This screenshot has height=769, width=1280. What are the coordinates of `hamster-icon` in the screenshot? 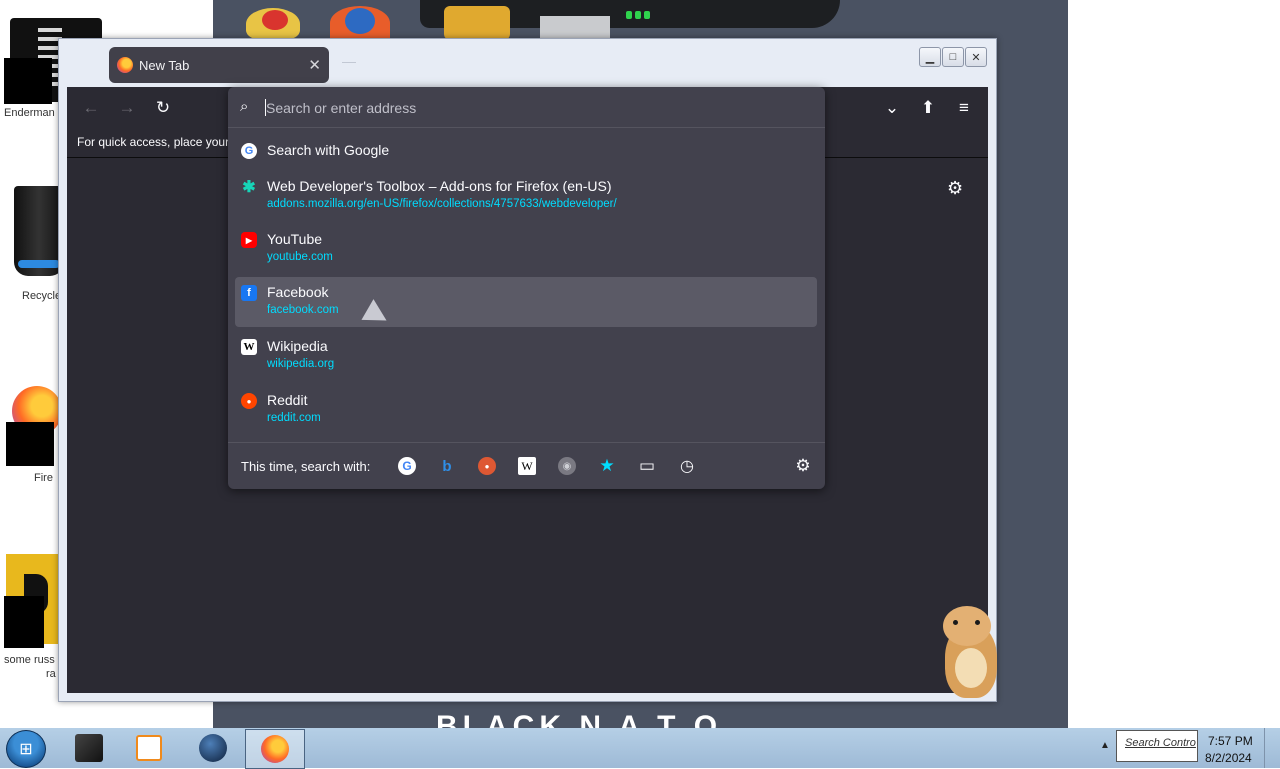 It's located at (971, 653).